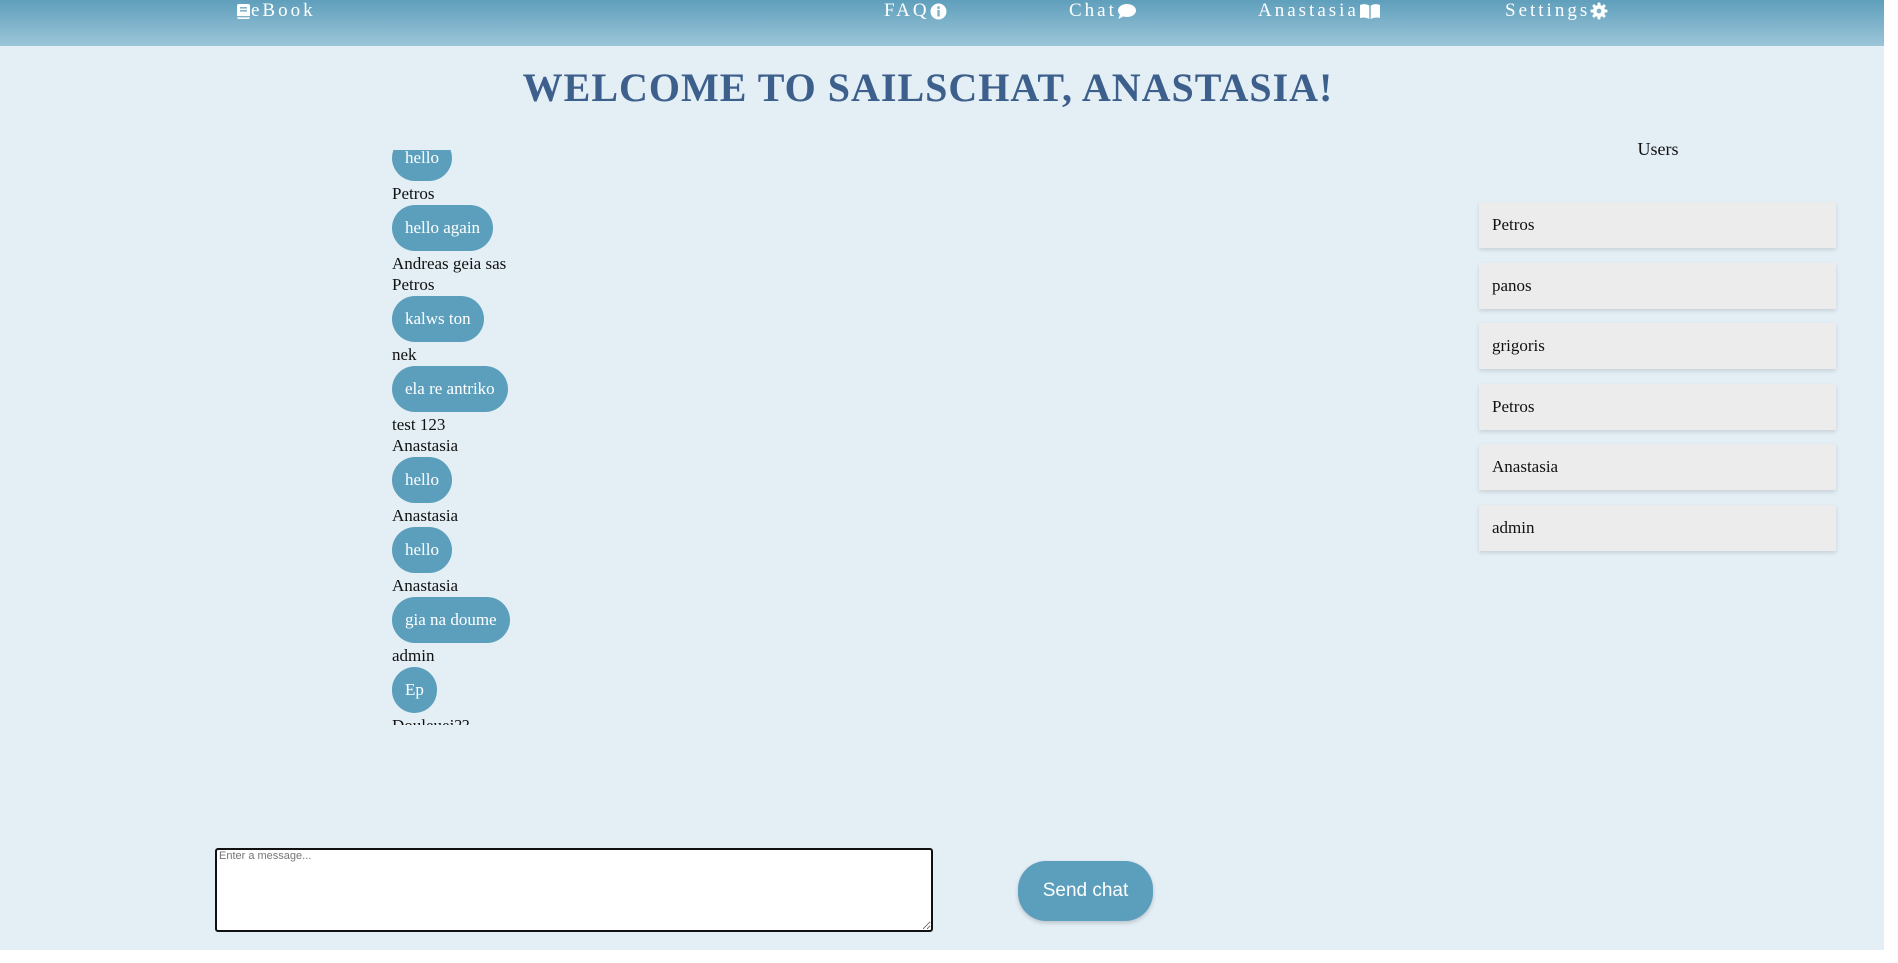  Describe the element at coordinates (243, 11) in the screenshot. I see `book-icon` at that location.